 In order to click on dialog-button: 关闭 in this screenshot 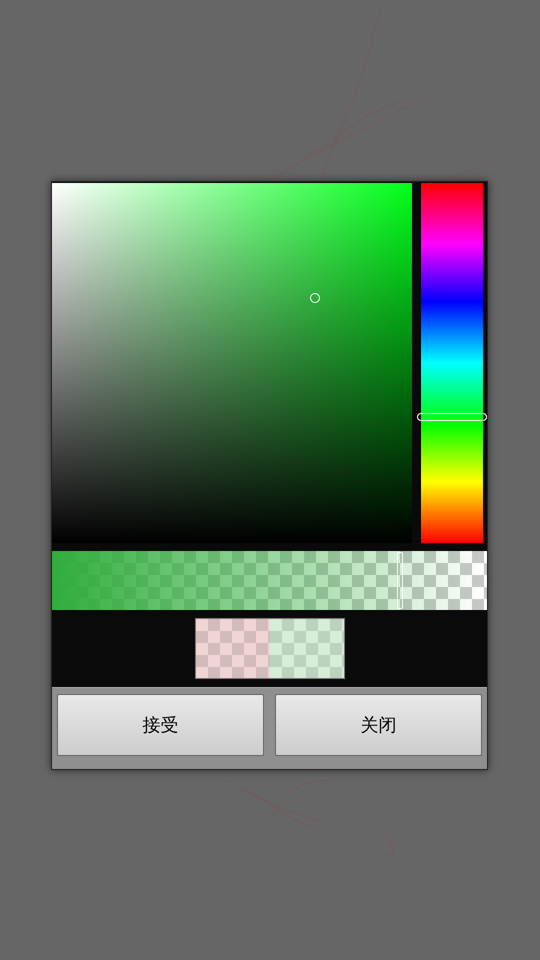, I will do `click(378, 725)`.